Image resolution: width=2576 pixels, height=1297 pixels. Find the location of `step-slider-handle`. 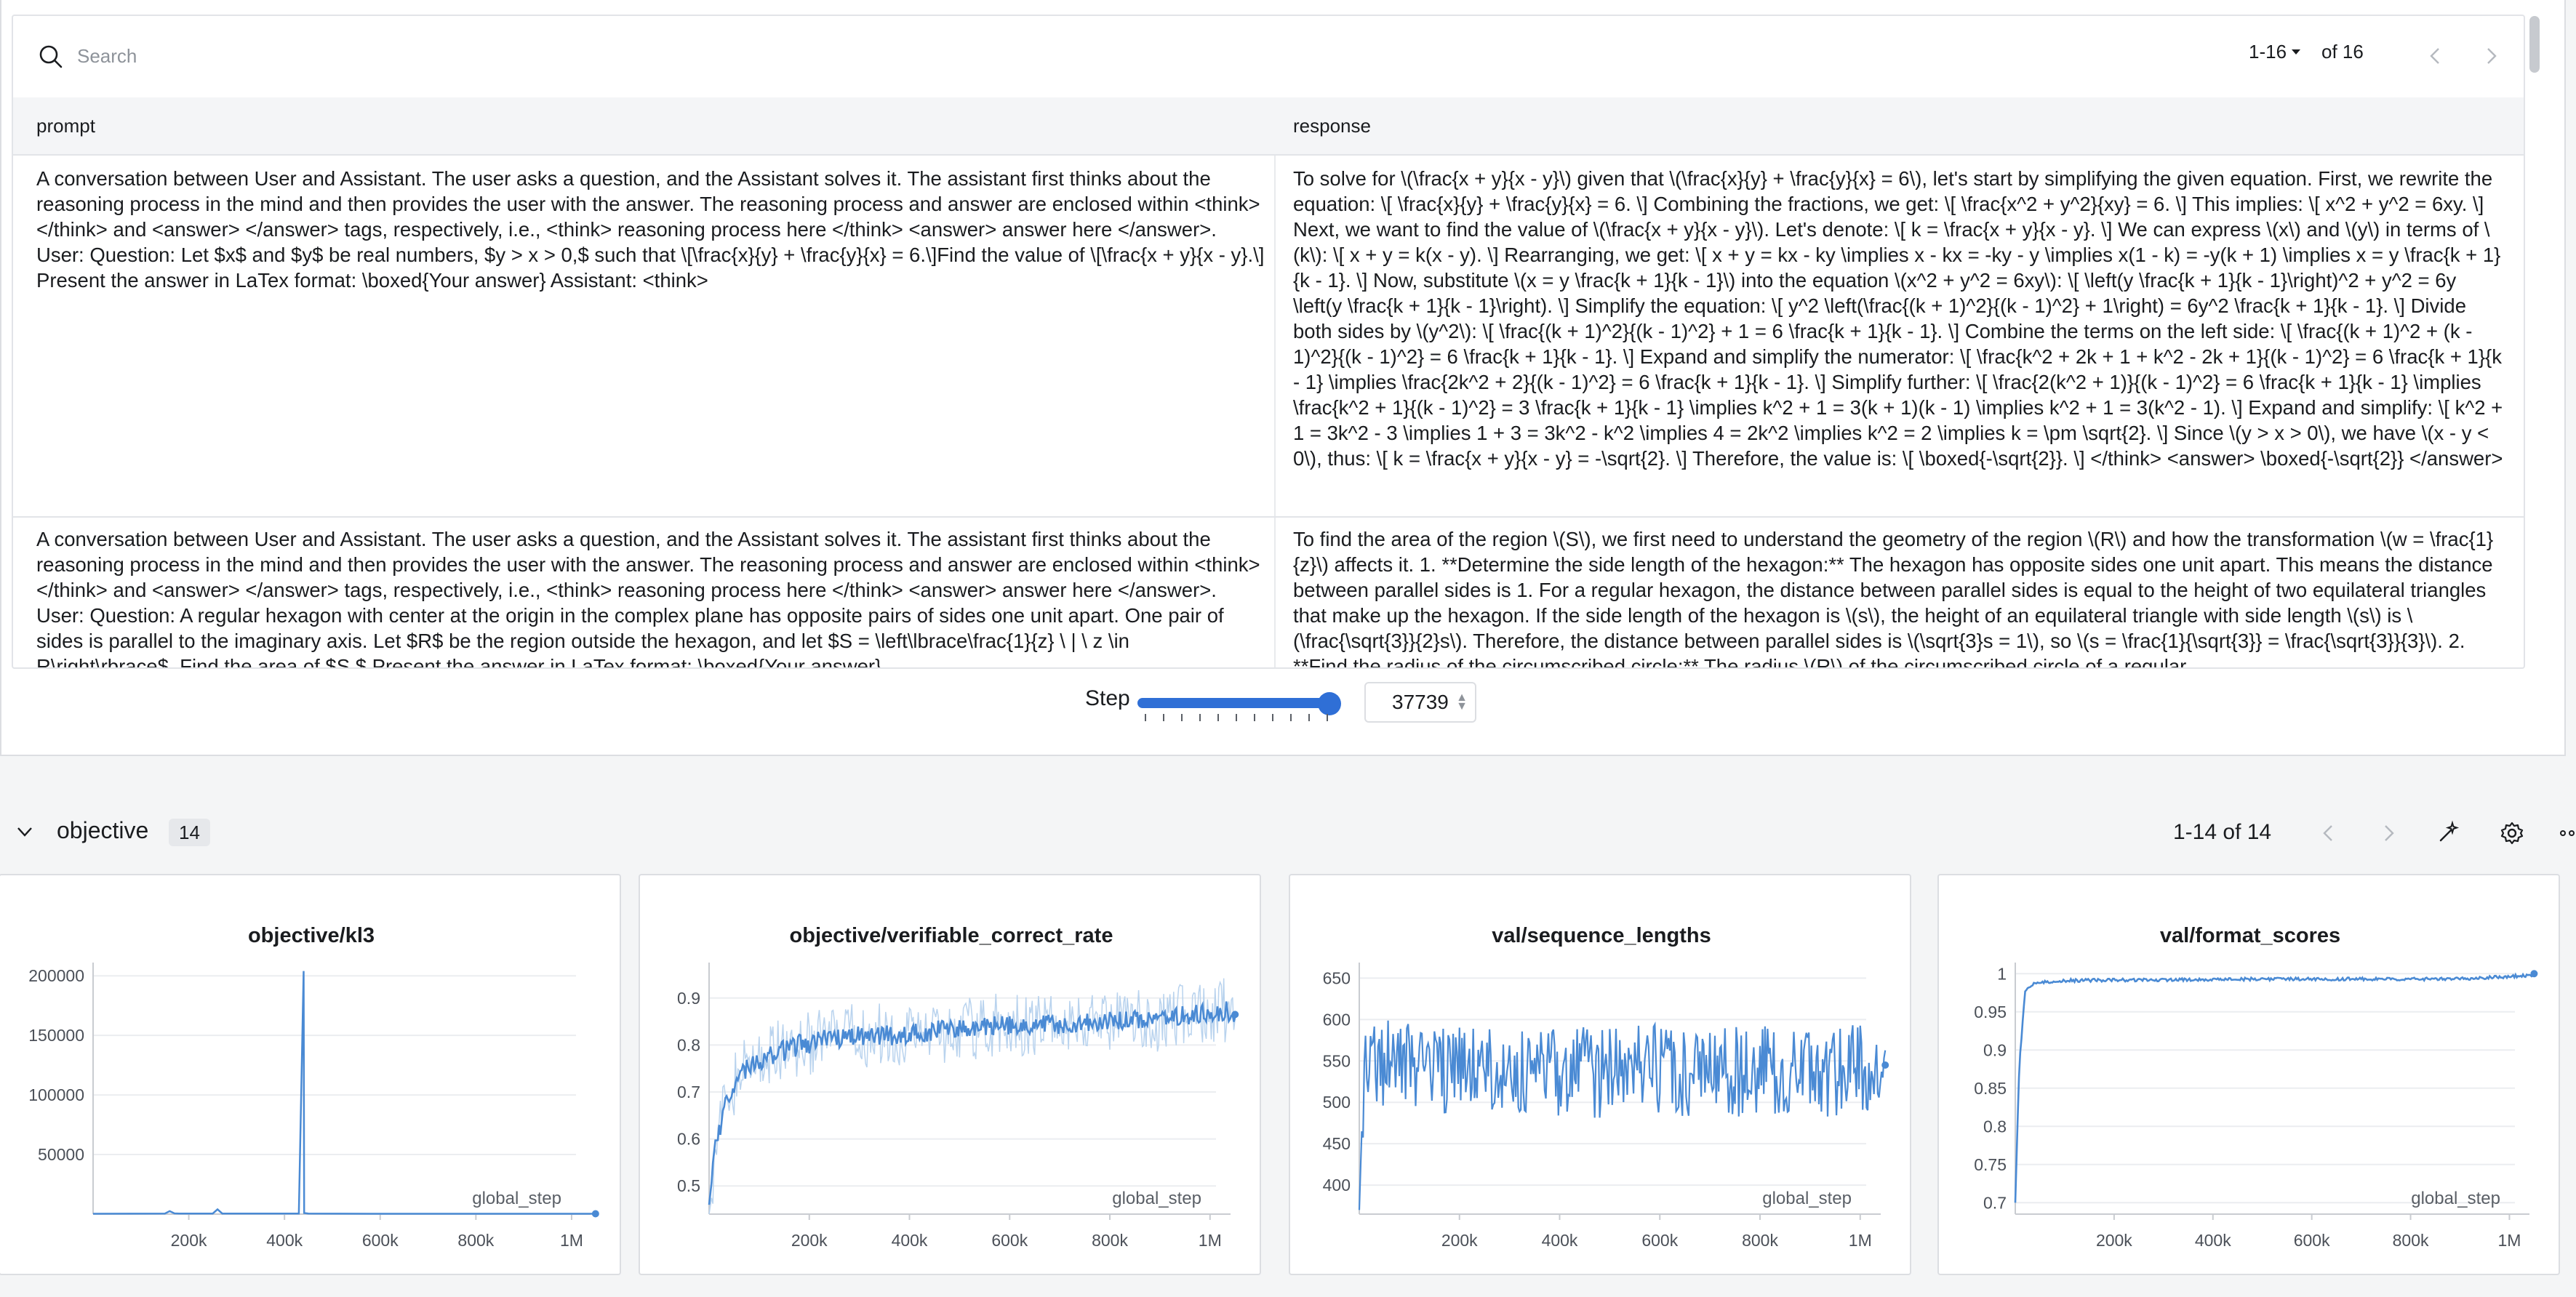

step-slider-handle is located at coordinates (1329, 703).